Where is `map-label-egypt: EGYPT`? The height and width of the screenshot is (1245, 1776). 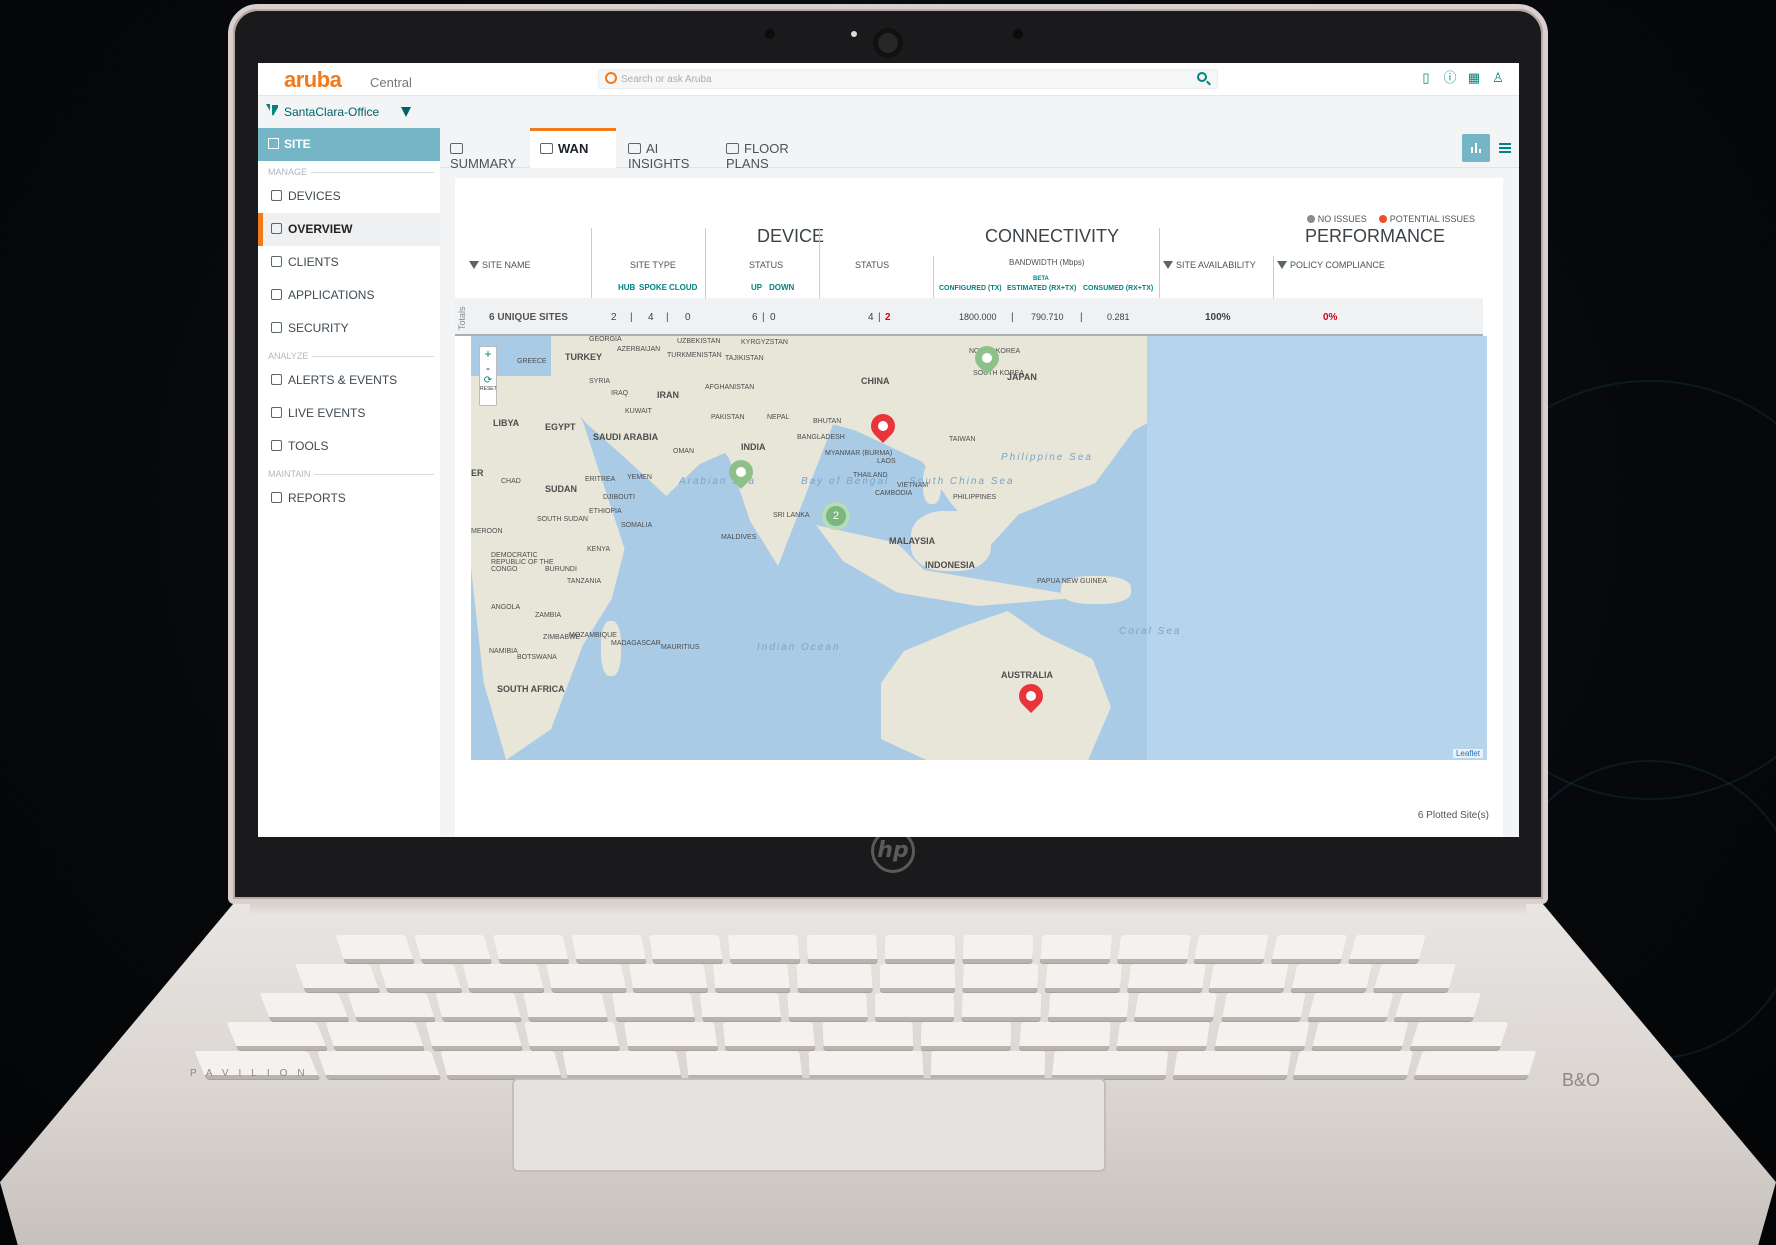
map-label-egypt: EGYPT is located at coordinates (560, 427).